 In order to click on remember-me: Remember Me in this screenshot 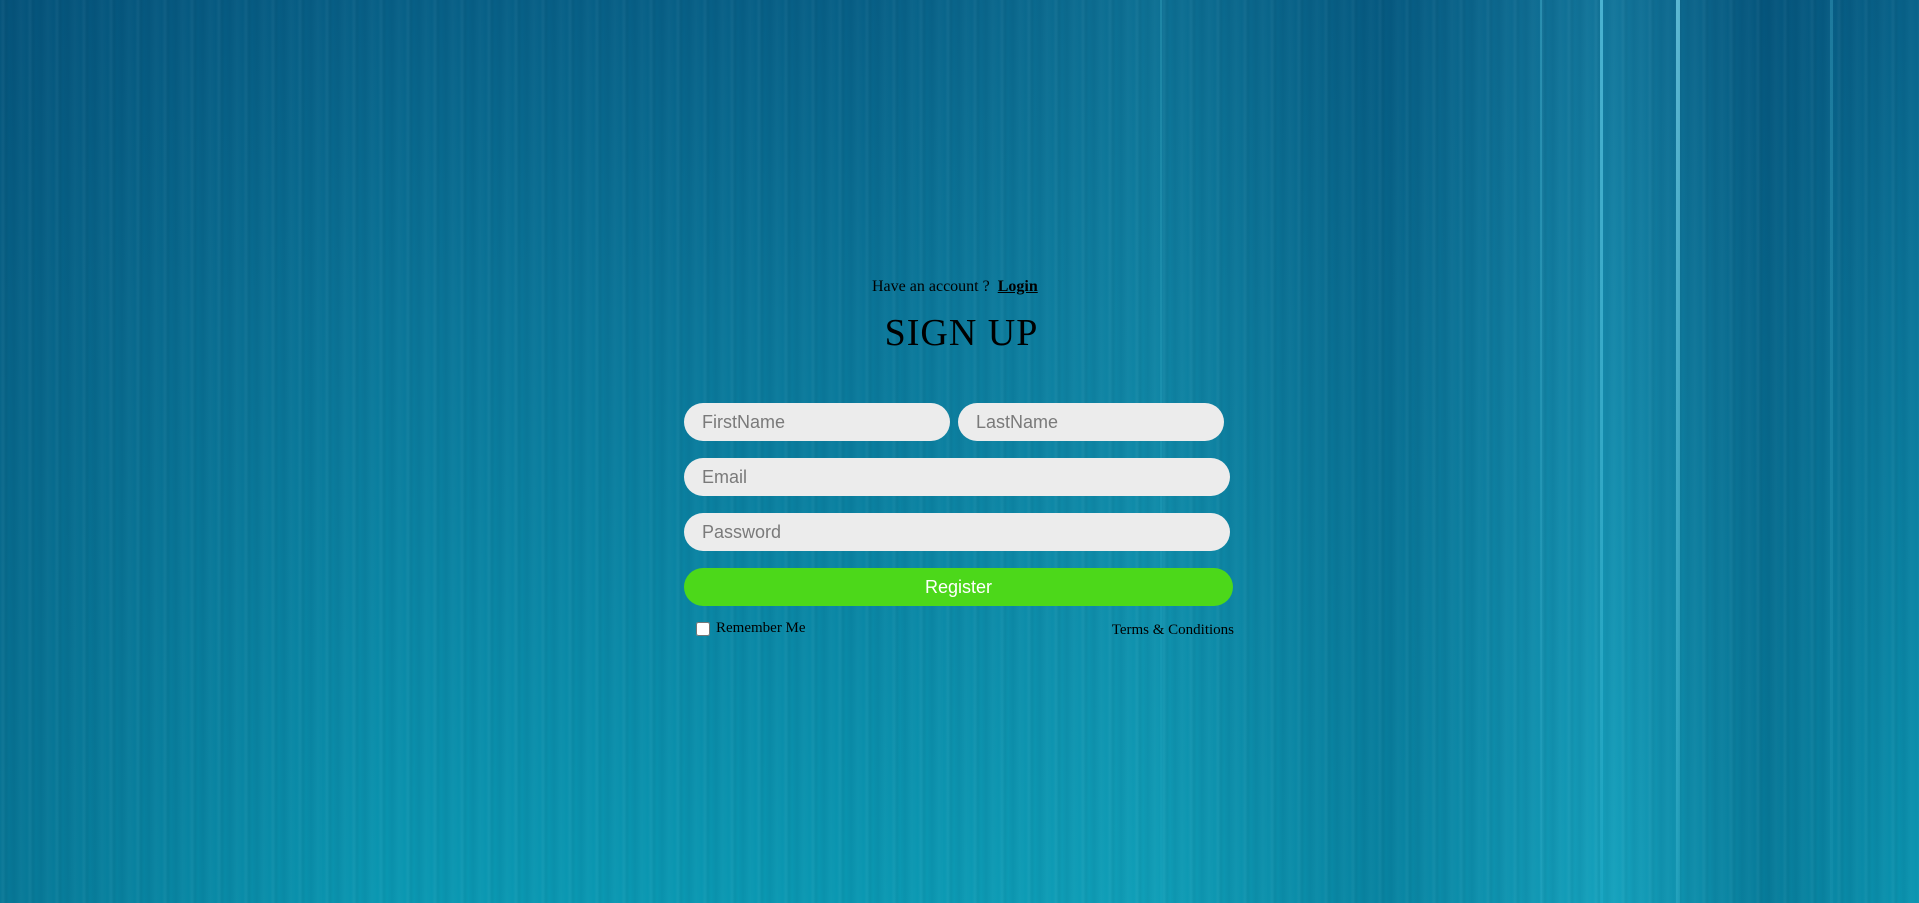, I will do `click(751, 628)`.